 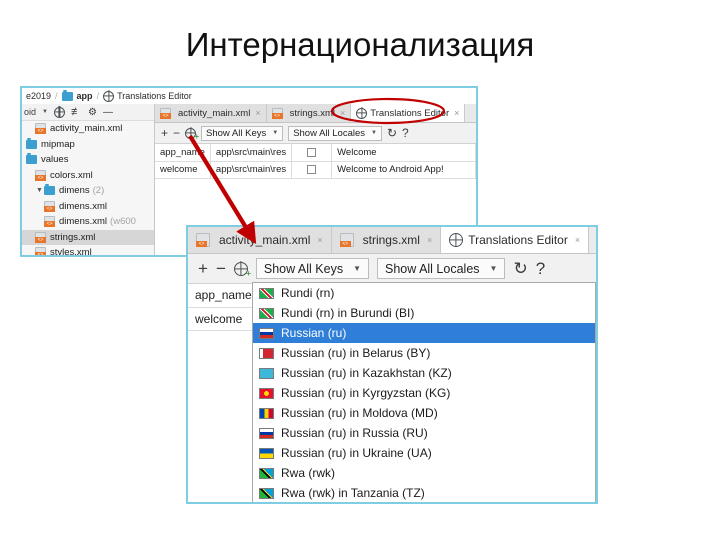 I want to click on hide-icon: —, so click(x=108, y=112).